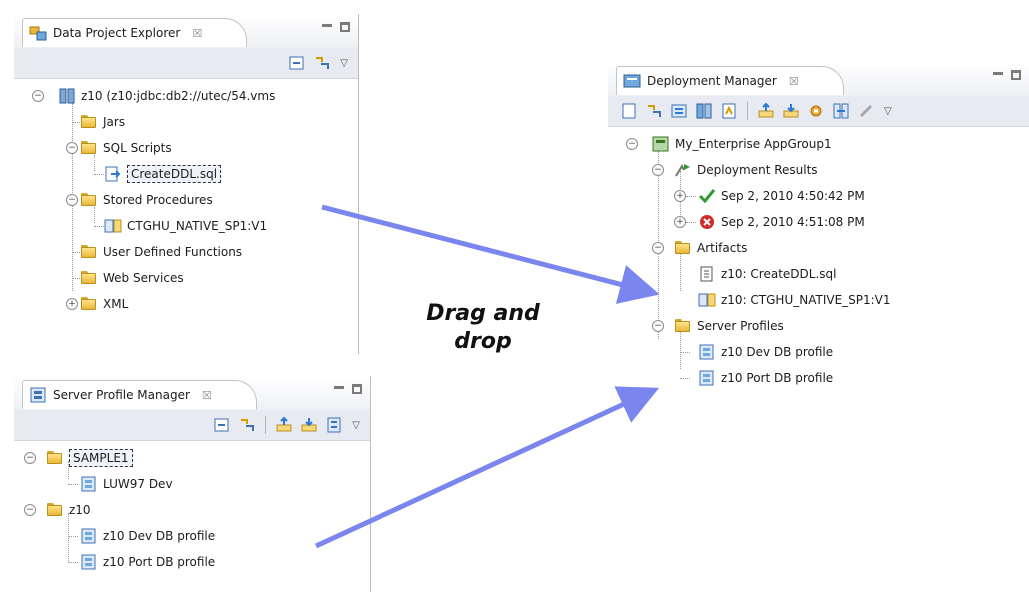  What do you see at coordinates (483, 341) in the screenshot?
I see `caption-line-2: drop` at bounding box center [483, 341].